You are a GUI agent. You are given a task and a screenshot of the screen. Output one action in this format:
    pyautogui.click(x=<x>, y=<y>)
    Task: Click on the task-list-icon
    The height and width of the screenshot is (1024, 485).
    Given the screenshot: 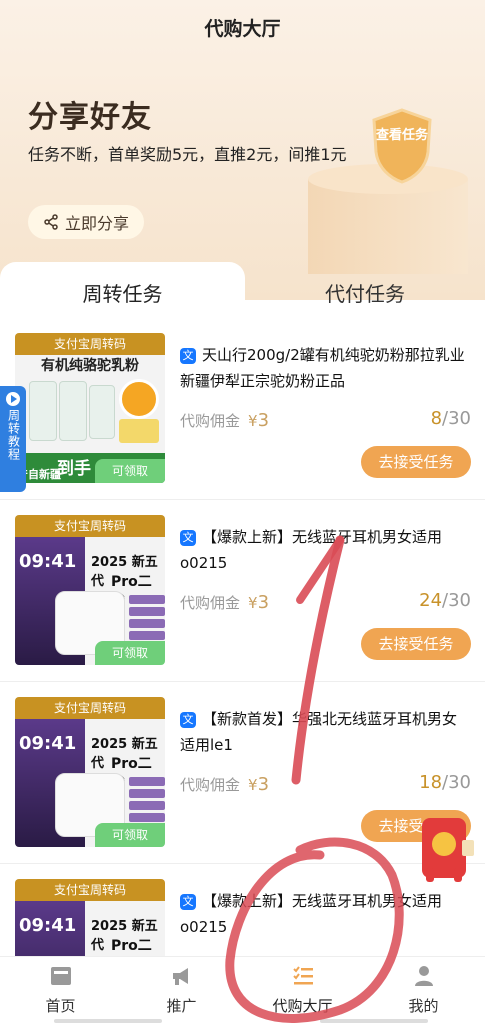 What is the action you would take?
    pyautogui.click(x=302, y=975)
    